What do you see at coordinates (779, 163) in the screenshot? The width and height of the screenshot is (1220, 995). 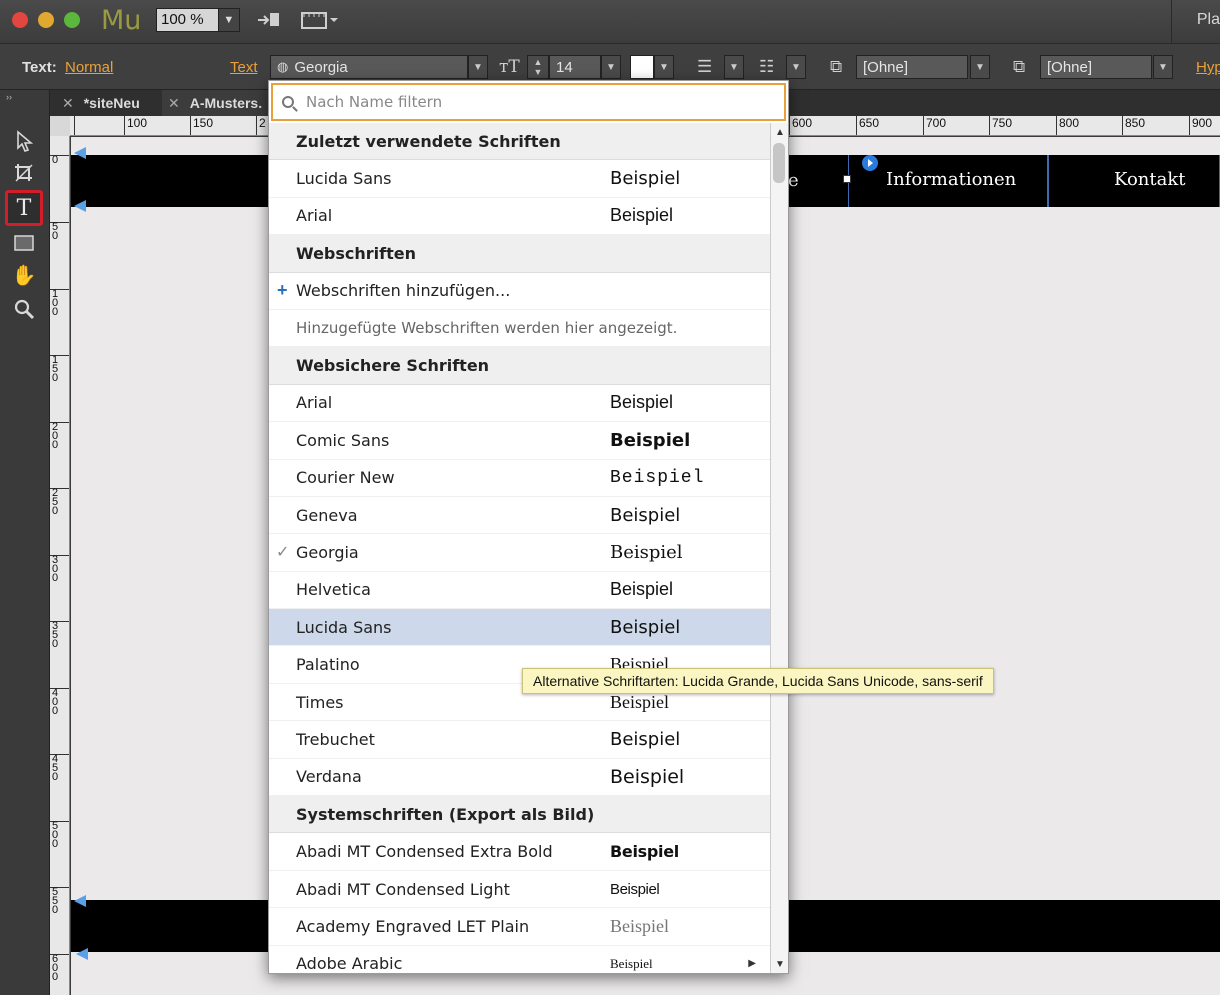 I see `scroll-thumb` at bounding box center [779, 163].